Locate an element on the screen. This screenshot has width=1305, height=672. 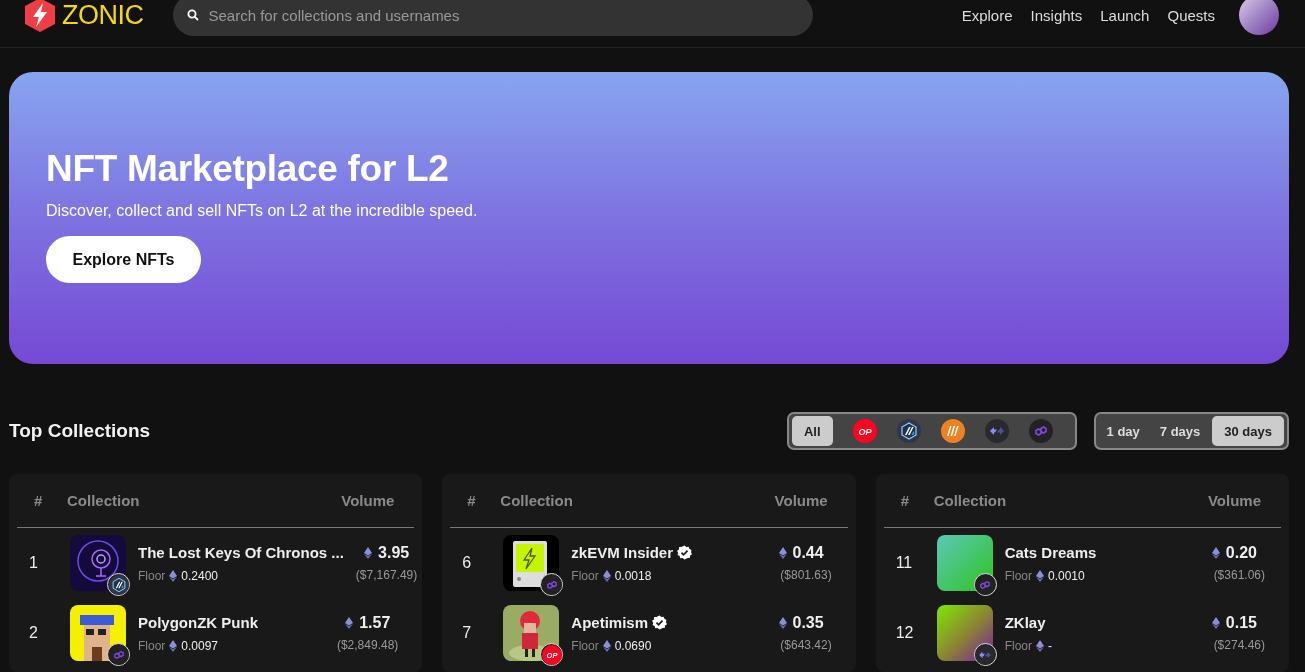
volume-usd: ($643.42) is located at coordinates (806, 645).